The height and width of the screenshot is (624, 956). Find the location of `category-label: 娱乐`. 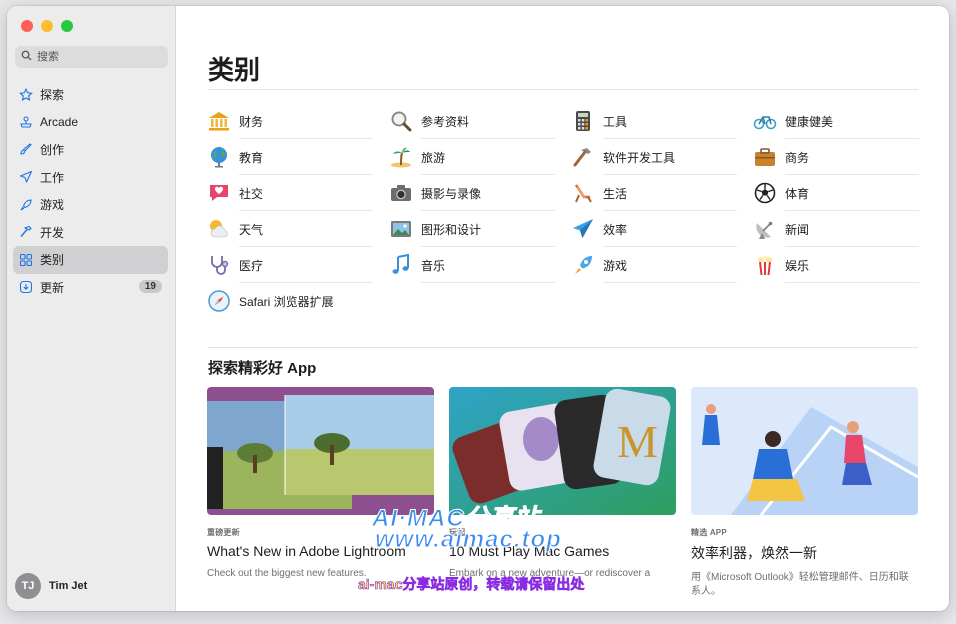

category-label: 娱乐 is located at coordinates (797, 265).